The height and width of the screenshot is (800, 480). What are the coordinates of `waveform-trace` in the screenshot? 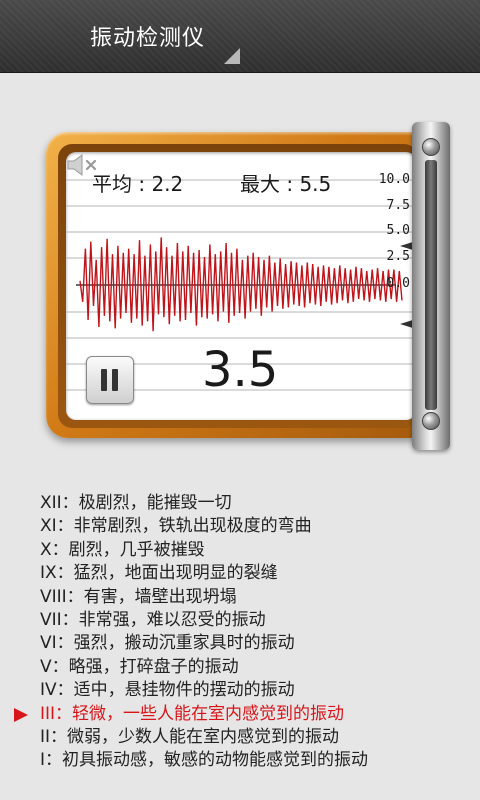 It's located at (241, 284).